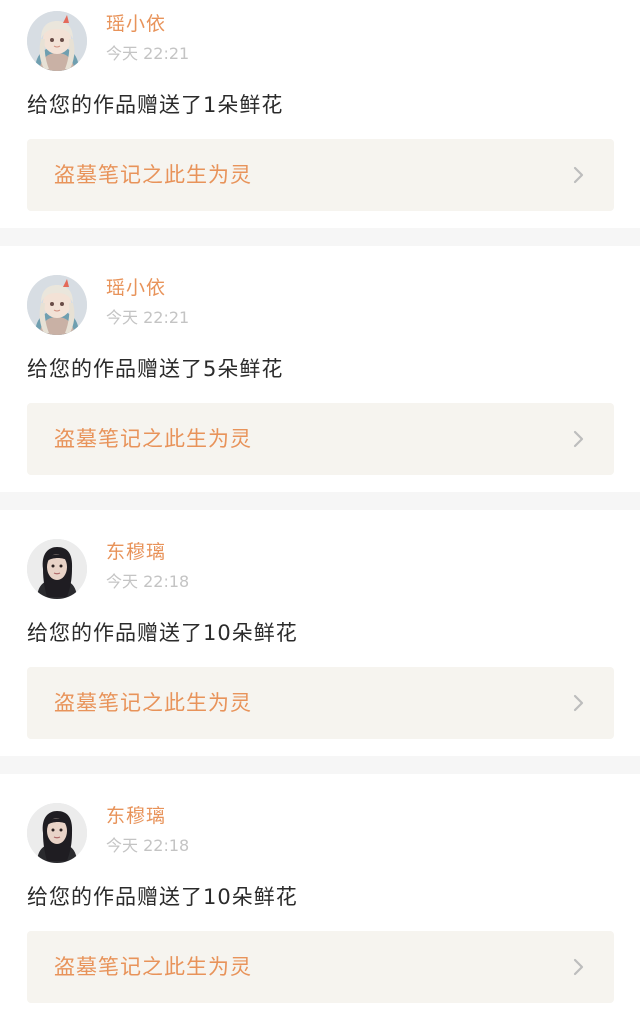 The height and width of the screenshot is (1011, 640). What do you see at coordinates (155, 105) in the screenshot?
I see `gift-message: 给您的作品赠送了1朵鲜花` at bounding box center [155, 105].